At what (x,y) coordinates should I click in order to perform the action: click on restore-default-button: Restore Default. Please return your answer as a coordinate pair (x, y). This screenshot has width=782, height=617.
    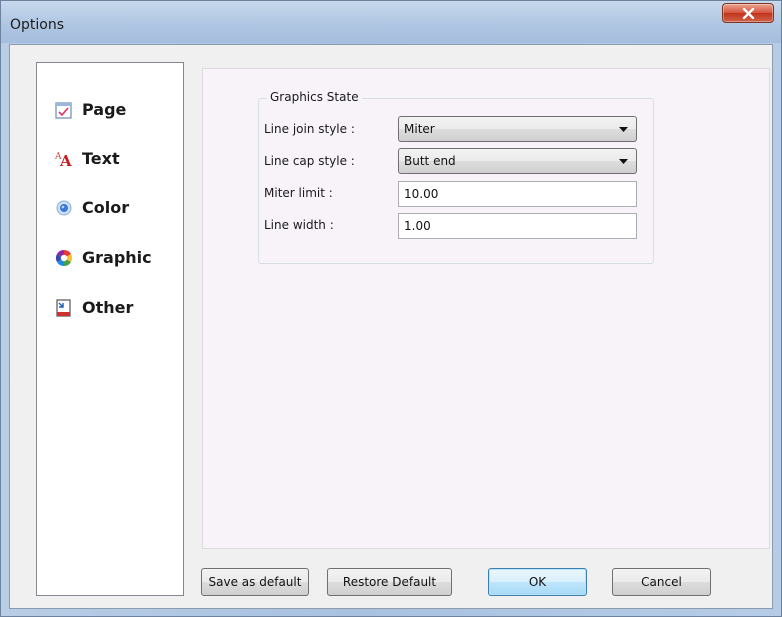
    Looking at the image, I should click on (389, 582).